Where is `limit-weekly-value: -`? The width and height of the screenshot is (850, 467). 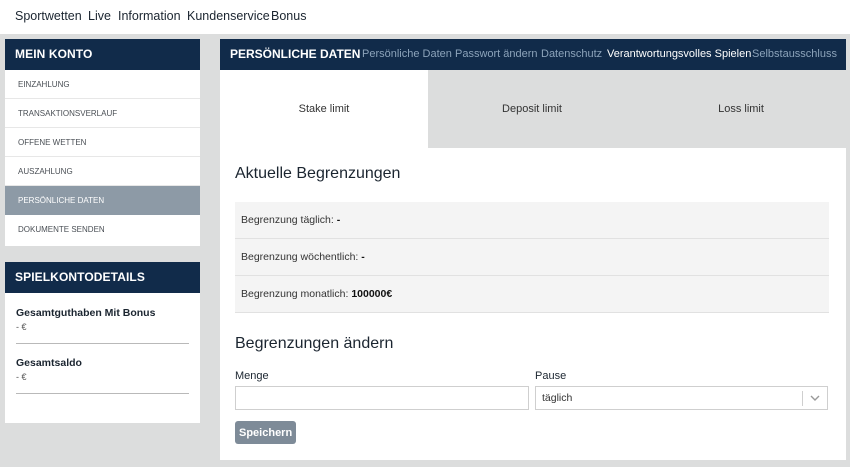
limit-weekly-value: - is located at coordinates (363, 257).